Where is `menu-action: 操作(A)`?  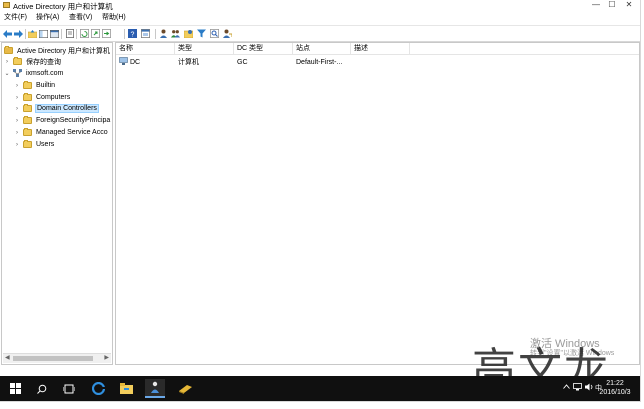 menu-action: 操作(A) is located at coordinates (47, 18).